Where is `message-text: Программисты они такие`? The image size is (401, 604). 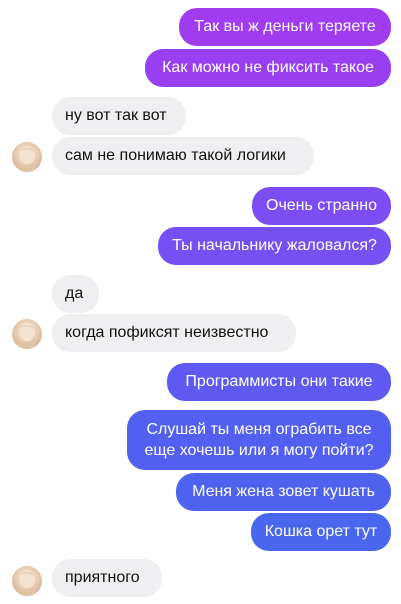 message-text: Программисты они такие is located at coordinates (279, 381).